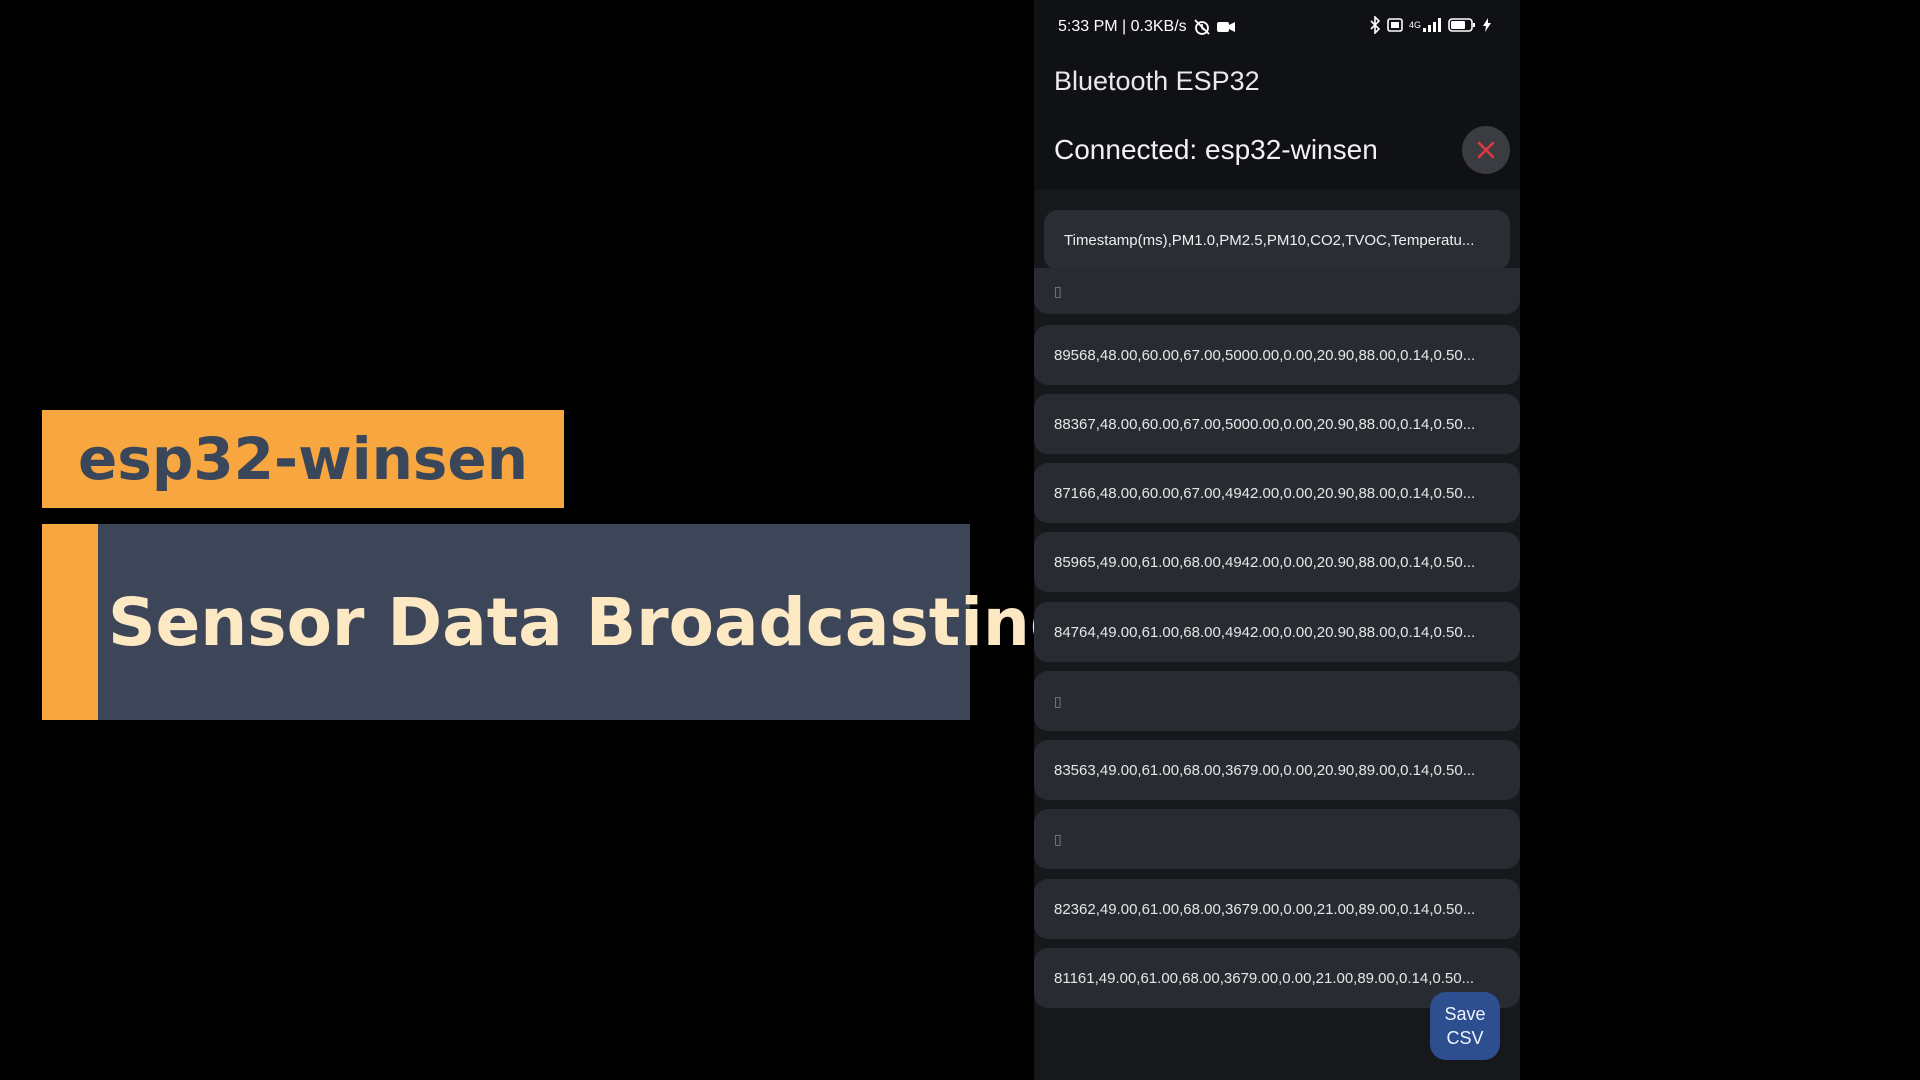  I want to click on signal-icon: 4G, so click(1425, 25).